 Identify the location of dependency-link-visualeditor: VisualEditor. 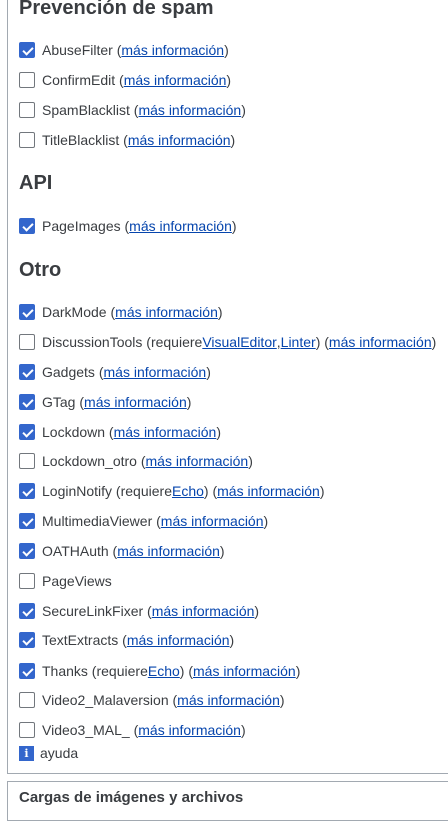
(239, 342).